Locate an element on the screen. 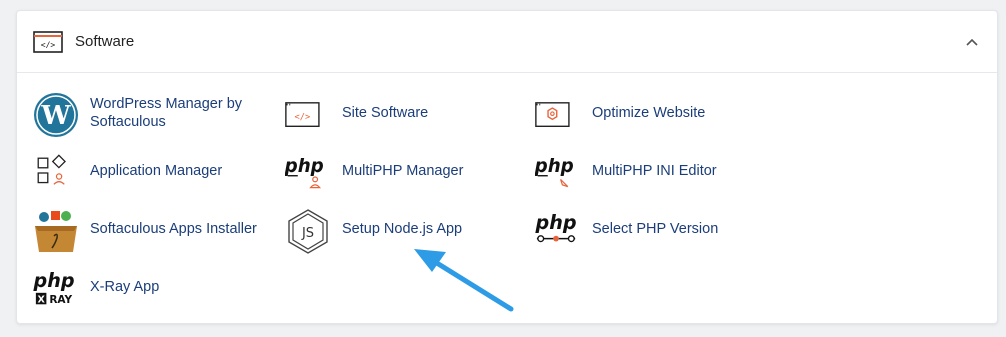 The height and width of the screenshot is (337, 1006). multiphp-manager-link: php MultiPHP Manager is located at coordinates (385, 173).